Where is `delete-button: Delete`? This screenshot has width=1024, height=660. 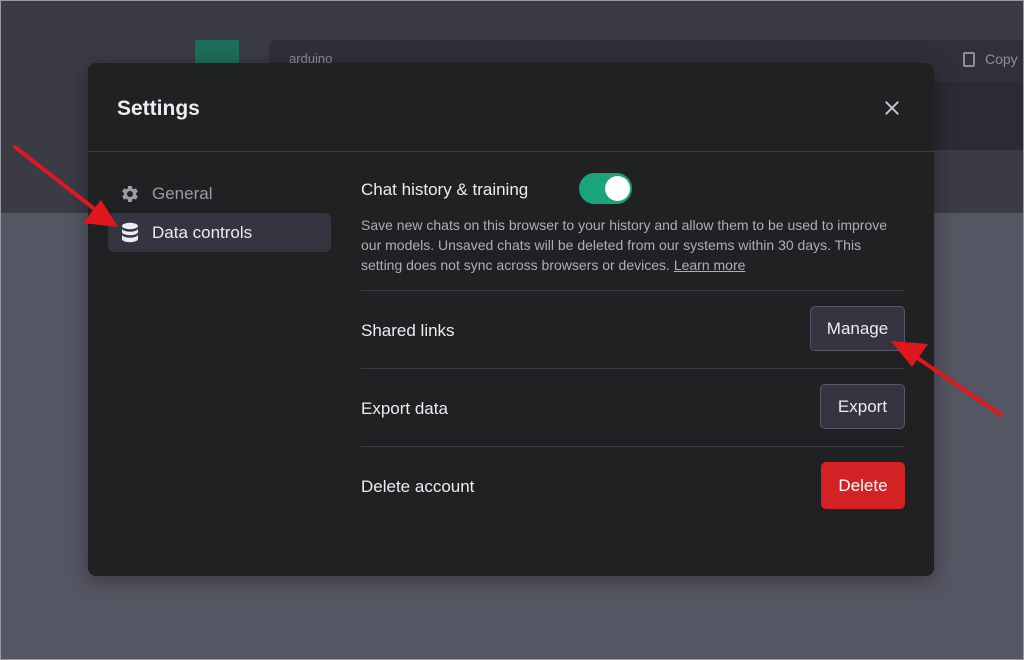
delete-button: Delete is located at coordinates (863, 485).